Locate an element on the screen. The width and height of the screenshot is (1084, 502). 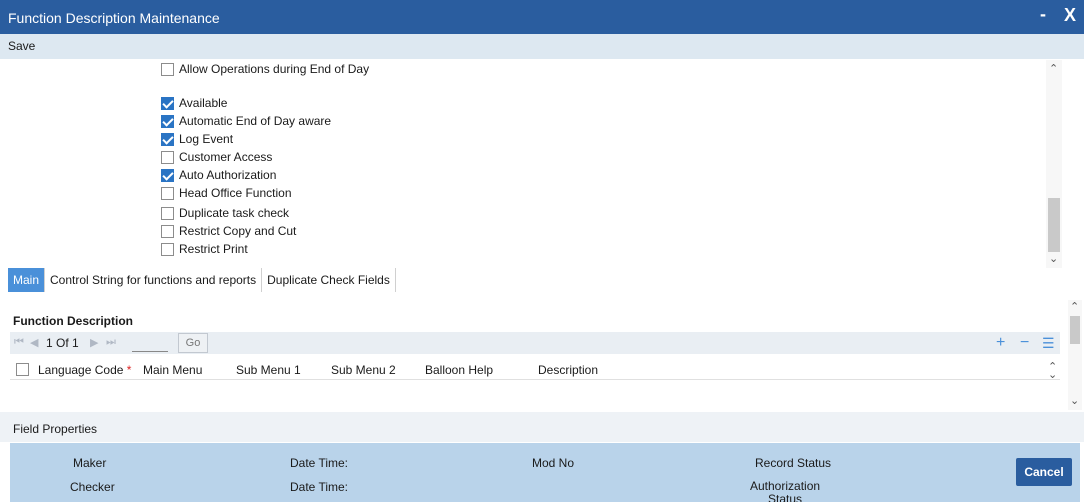
delete-row-icon: − is located at coordinates (1024, 343).